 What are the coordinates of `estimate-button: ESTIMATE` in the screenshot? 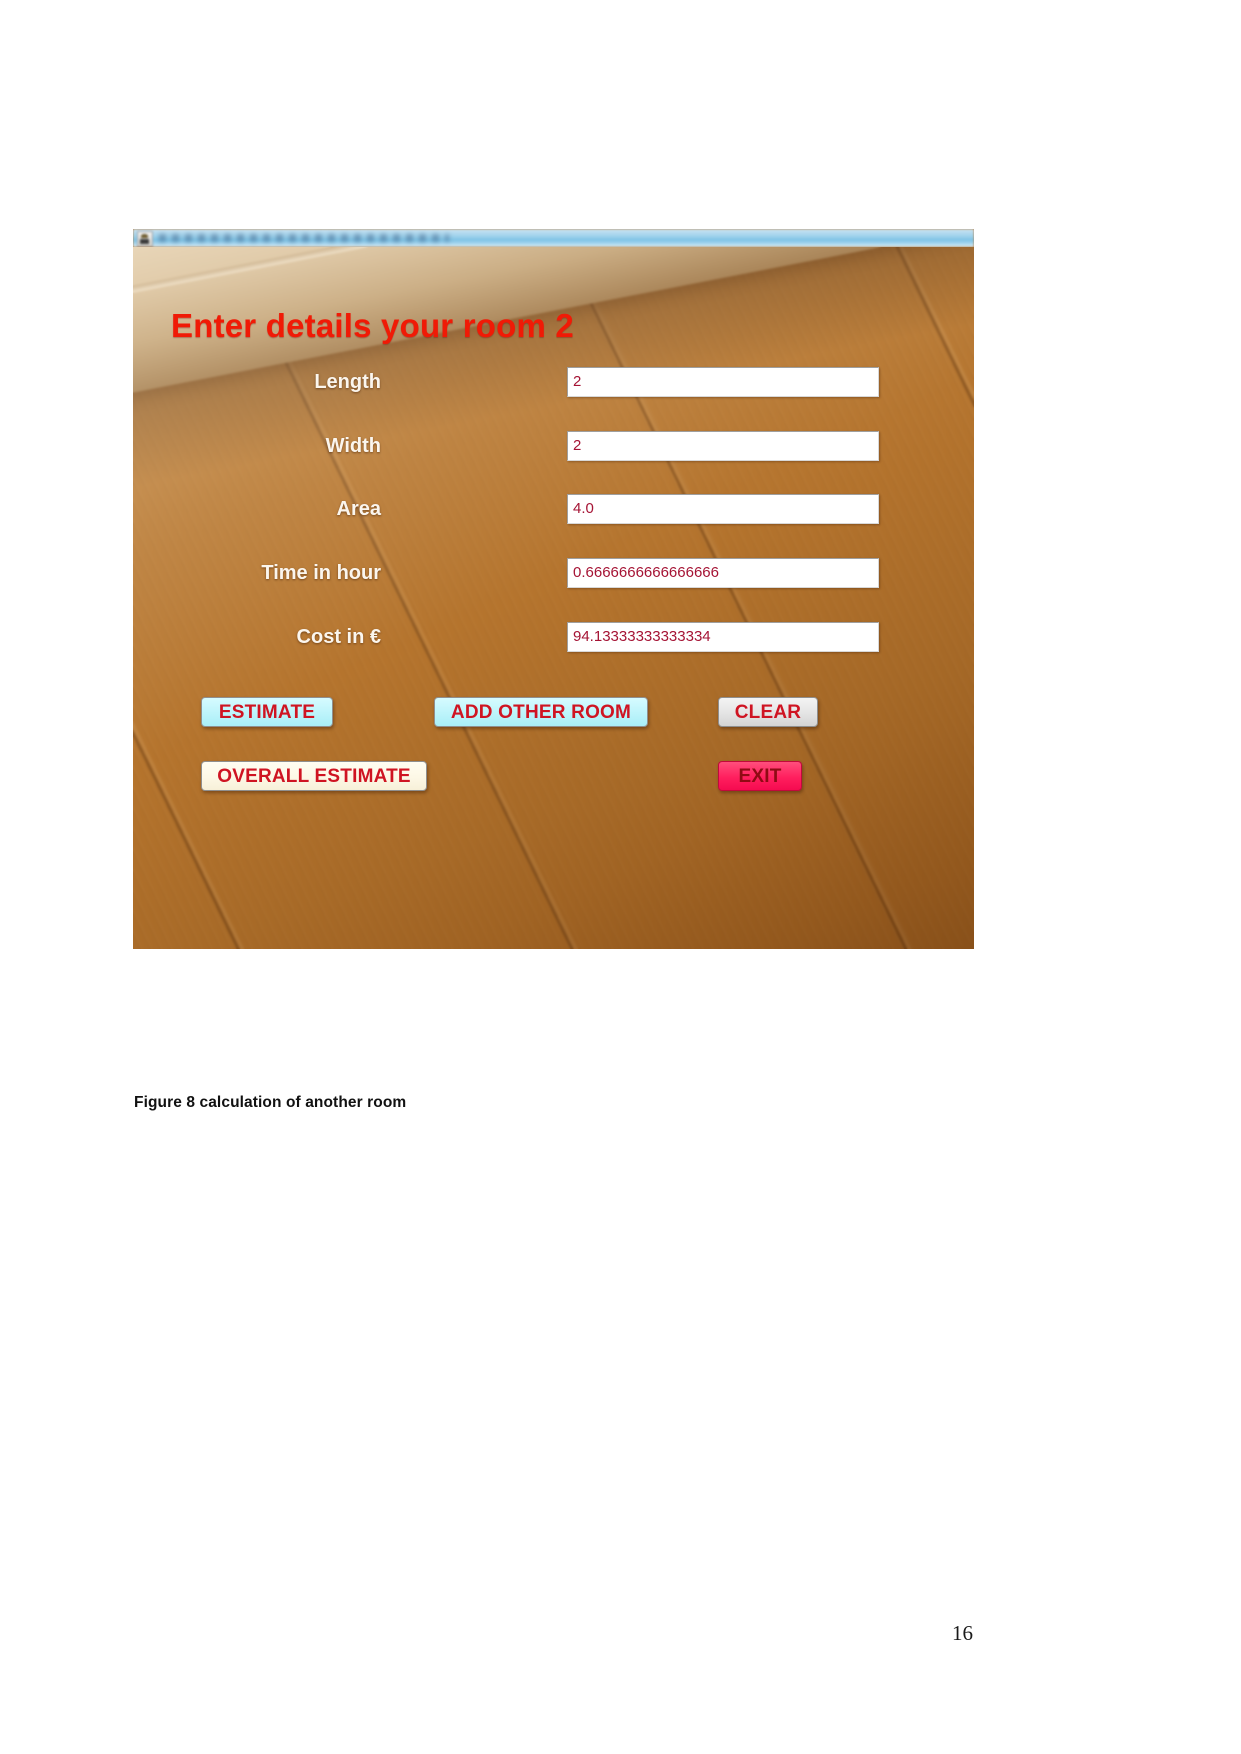 It's located at (267, 712).